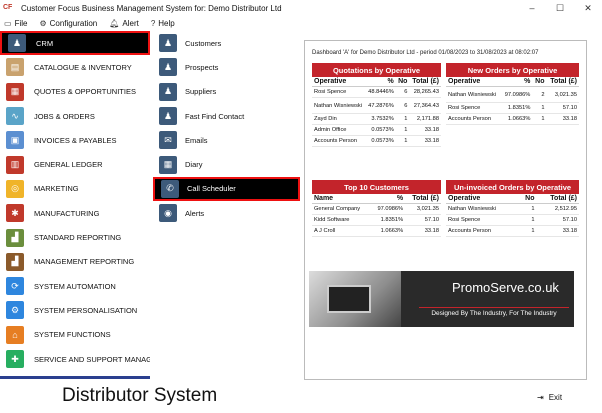  What do you see at coordinates (517, 108) in the screenshot?
I see `table-cell: 1.8351%` at bounding box center [517, 108].